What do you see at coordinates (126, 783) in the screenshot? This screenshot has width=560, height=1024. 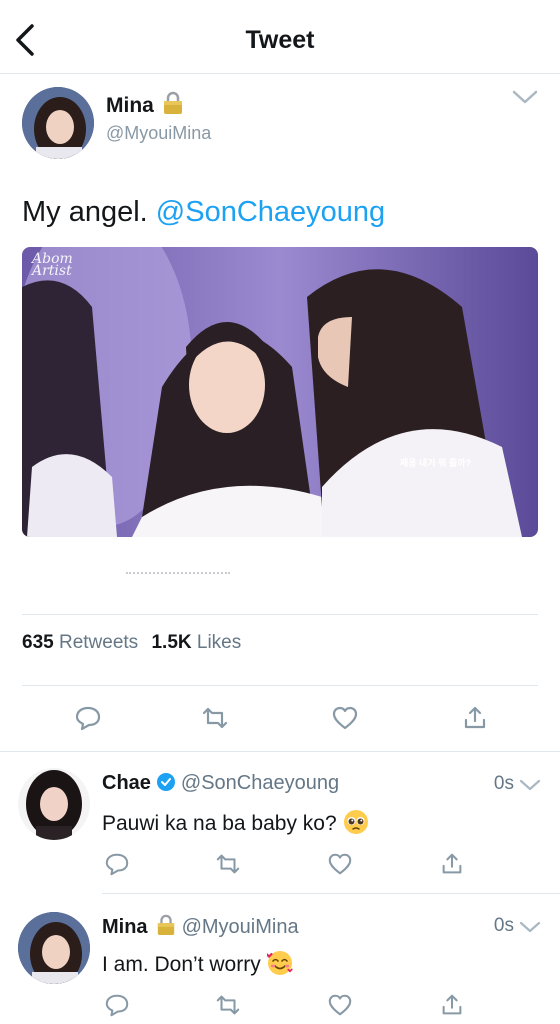 I see `reply-author-name: Chae` at bounding box center [126, 783].